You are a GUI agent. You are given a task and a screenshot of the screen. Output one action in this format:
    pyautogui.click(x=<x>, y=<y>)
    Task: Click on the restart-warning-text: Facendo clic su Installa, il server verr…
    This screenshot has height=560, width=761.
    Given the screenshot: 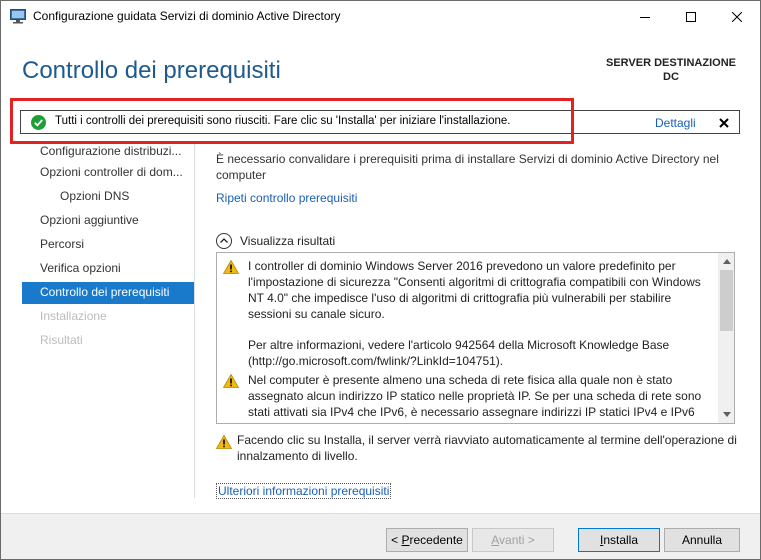 What is the action you would take?
    pyautogui.click(x=487, y=448)
    